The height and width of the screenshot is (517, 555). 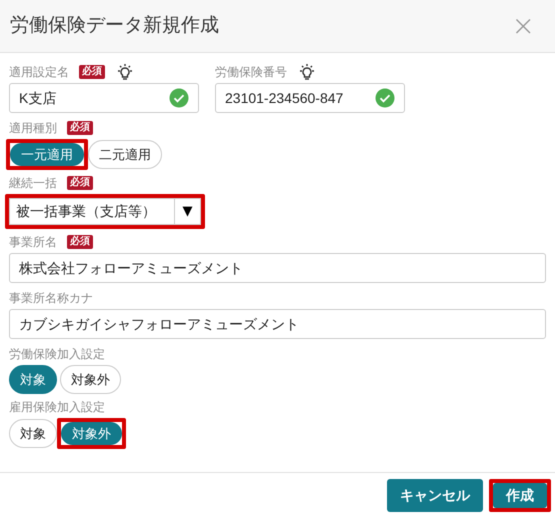 What do you see at coordinates (104, 98) in the screenshot?
I see `input-field: K支店` at bounding box center [104, 98].